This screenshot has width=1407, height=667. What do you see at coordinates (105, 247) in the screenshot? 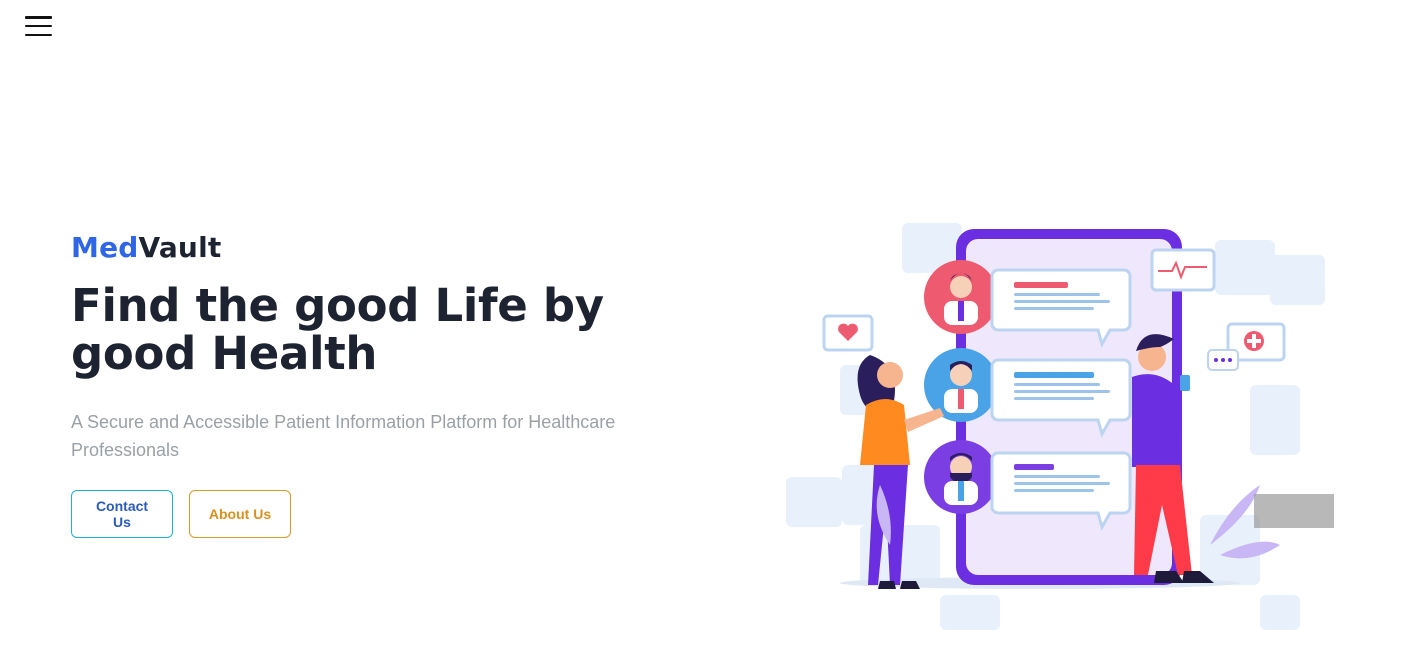
I see `brand-med: Med` at bounding box center [105, 247].